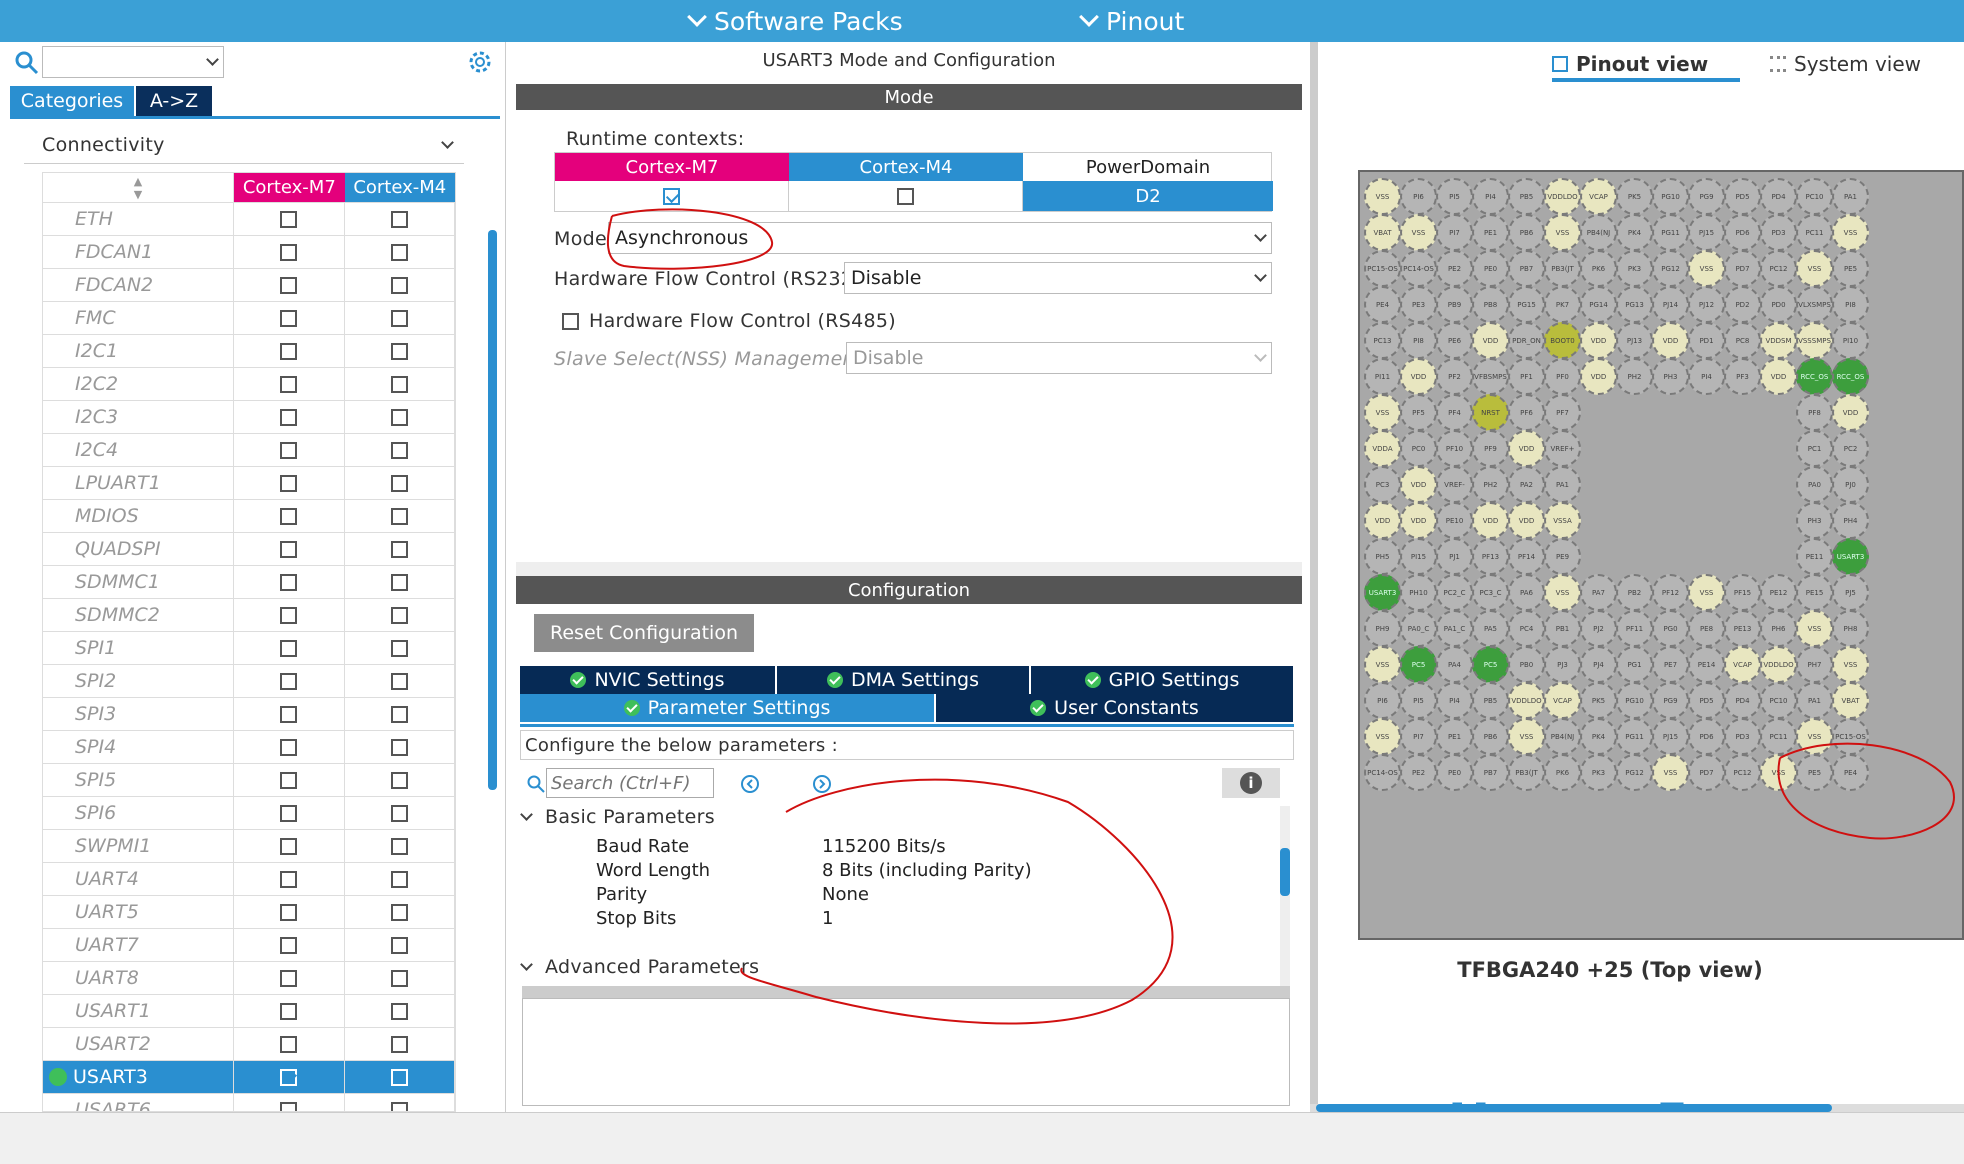 This screenshot has height=1164, width=1964. I want to click on table-row: FDCAN1, so click(249, 252).